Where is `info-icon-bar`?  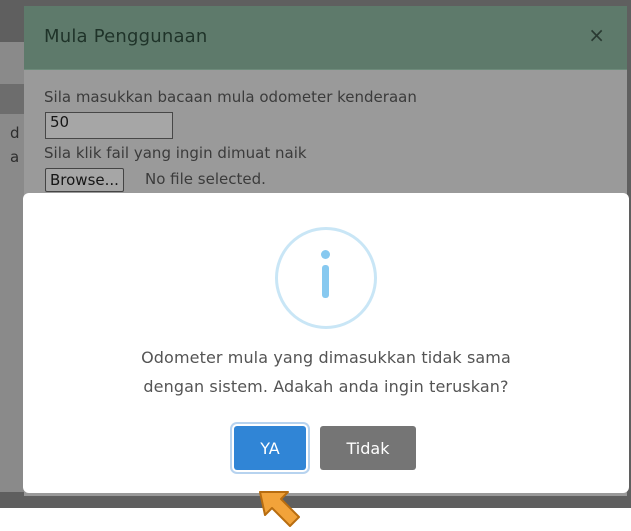 info-icon-bar is located at coordinates (325, 281).